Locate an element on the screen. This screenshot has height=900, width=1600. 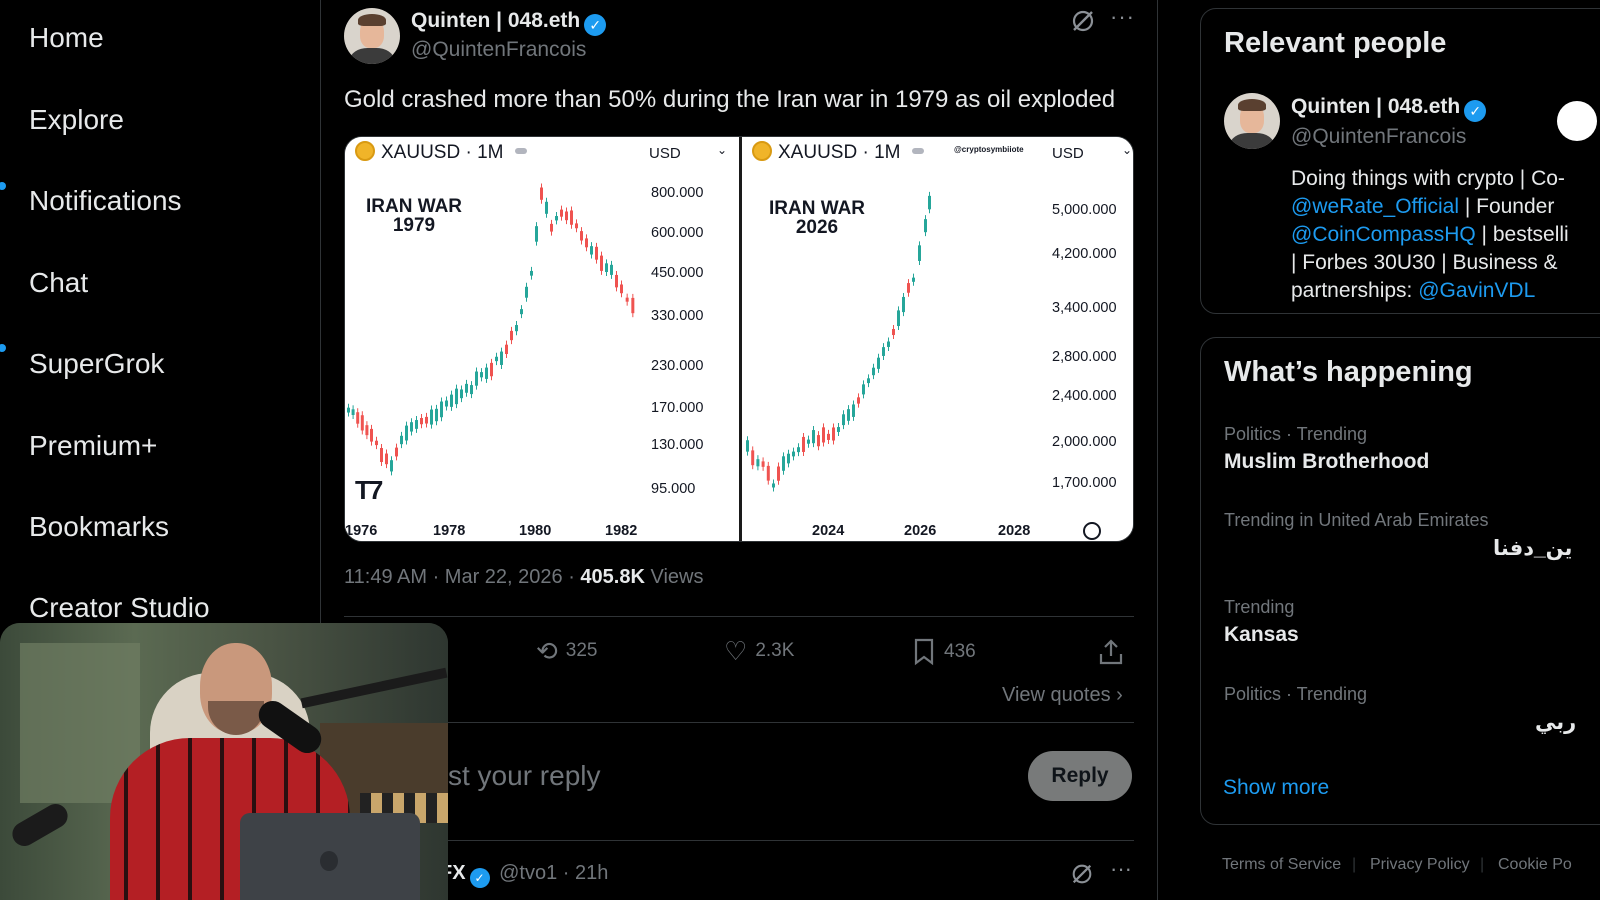
nav-chat: Chat is located at coordinates (58, 283).